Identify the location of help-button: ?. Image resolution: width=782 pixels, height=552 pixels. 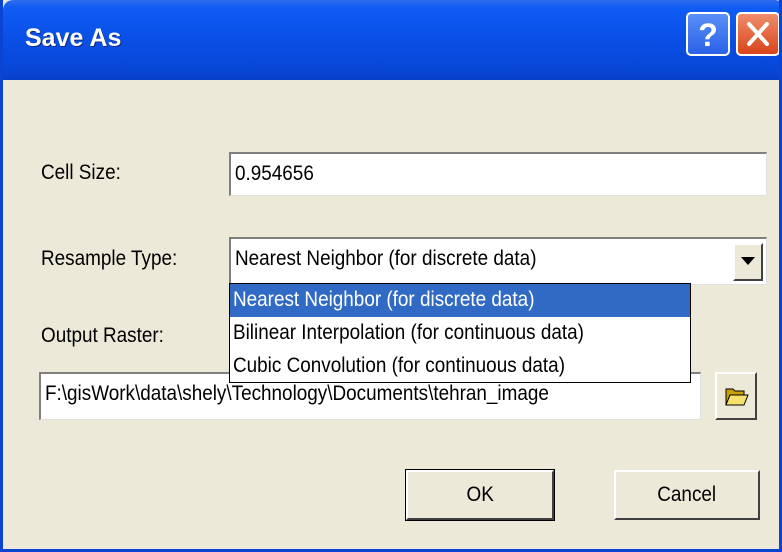
(708, 34).